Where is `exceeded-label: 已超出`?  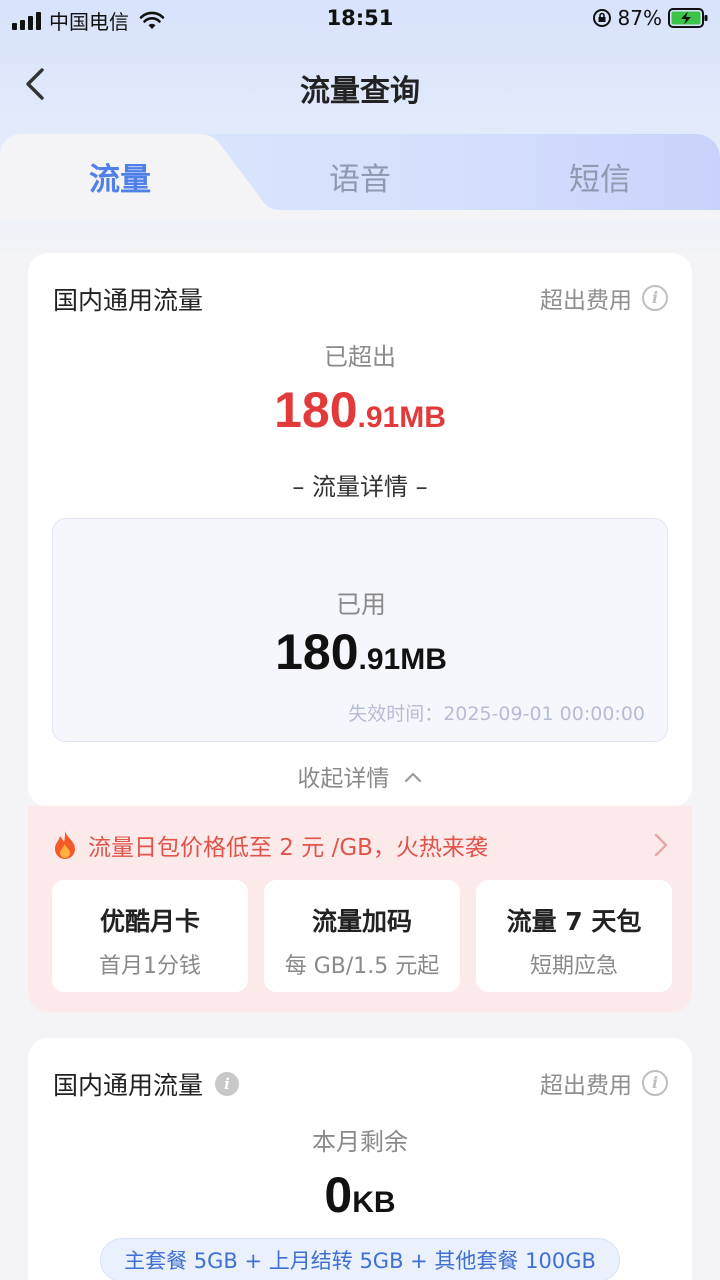
exceeded-label: 已超出 is located at coordinates (360, 357).